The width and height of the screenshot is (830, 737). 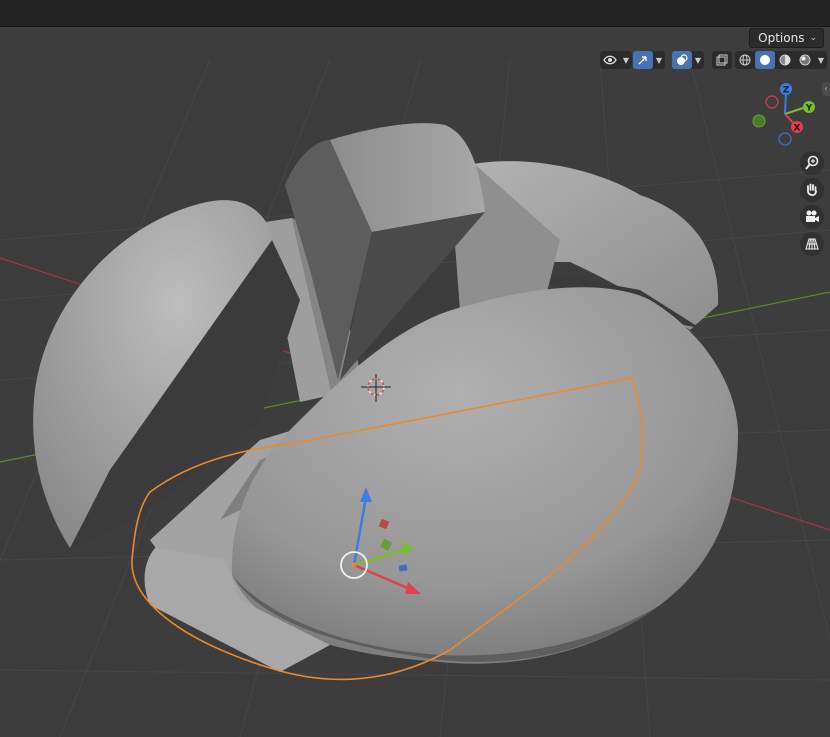 What do you see at coordinates (812, 190) in the screenshot?
I see `pan-hand-icon` at bounding box center [812, 190].